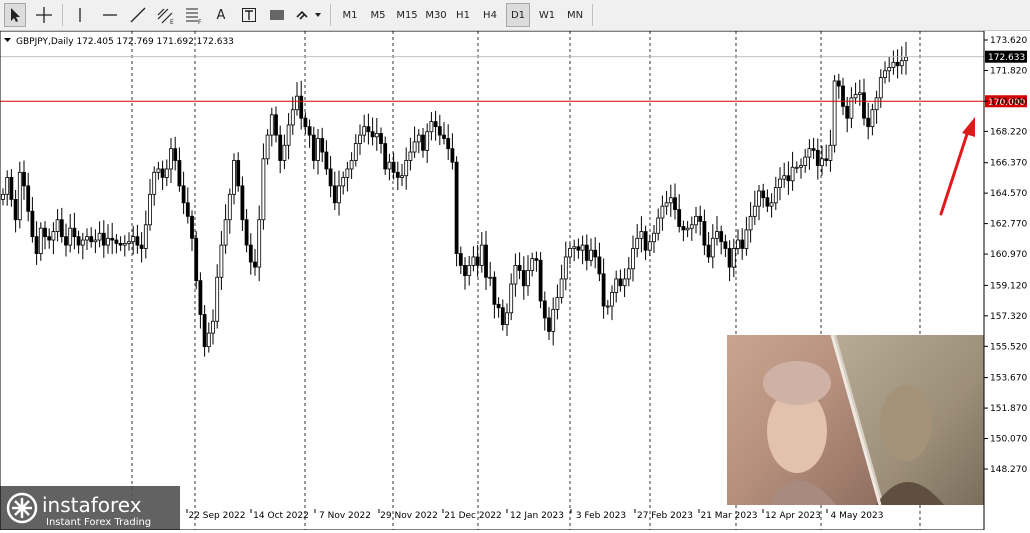  I want to click on trendline-icon, so click(138, 15).